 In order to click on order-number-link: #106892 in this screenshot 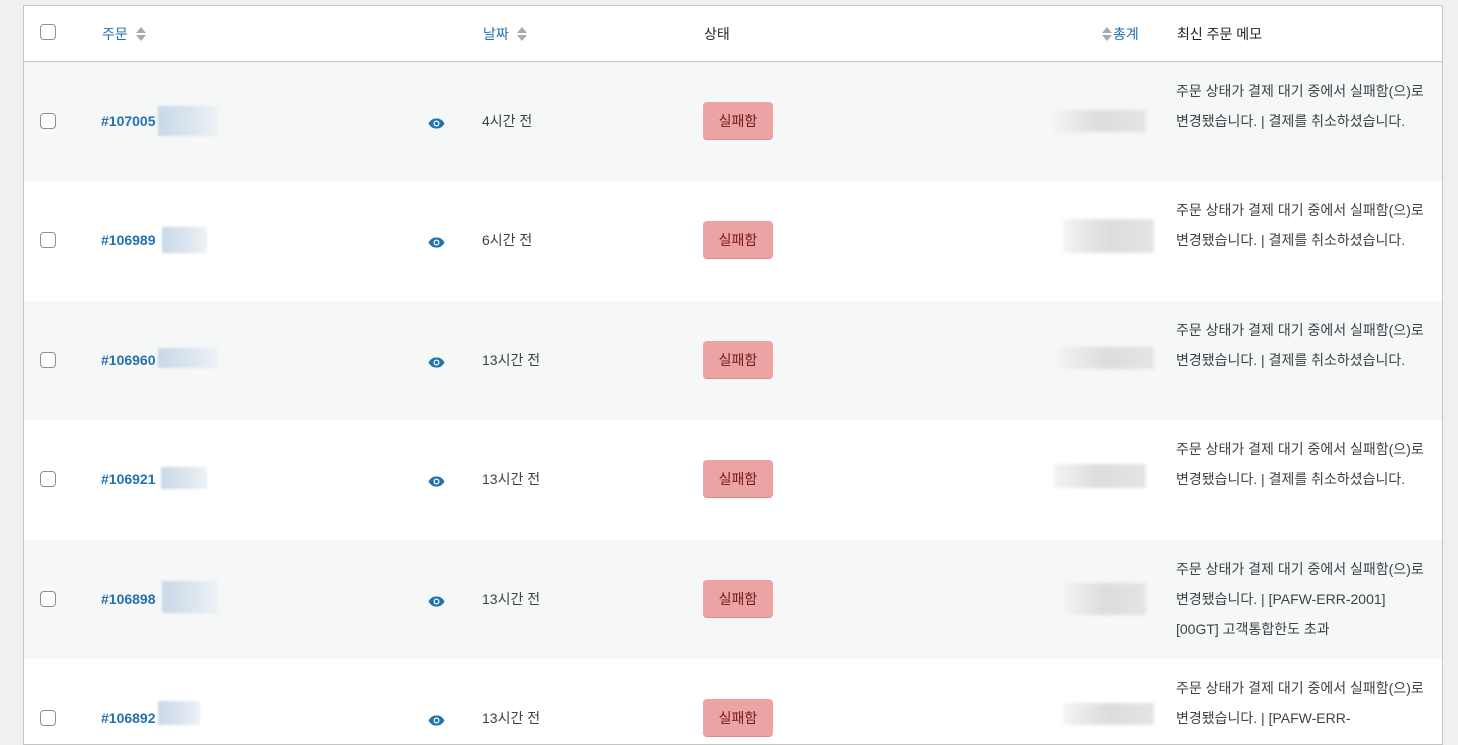, I will do `click(128, 718)`.